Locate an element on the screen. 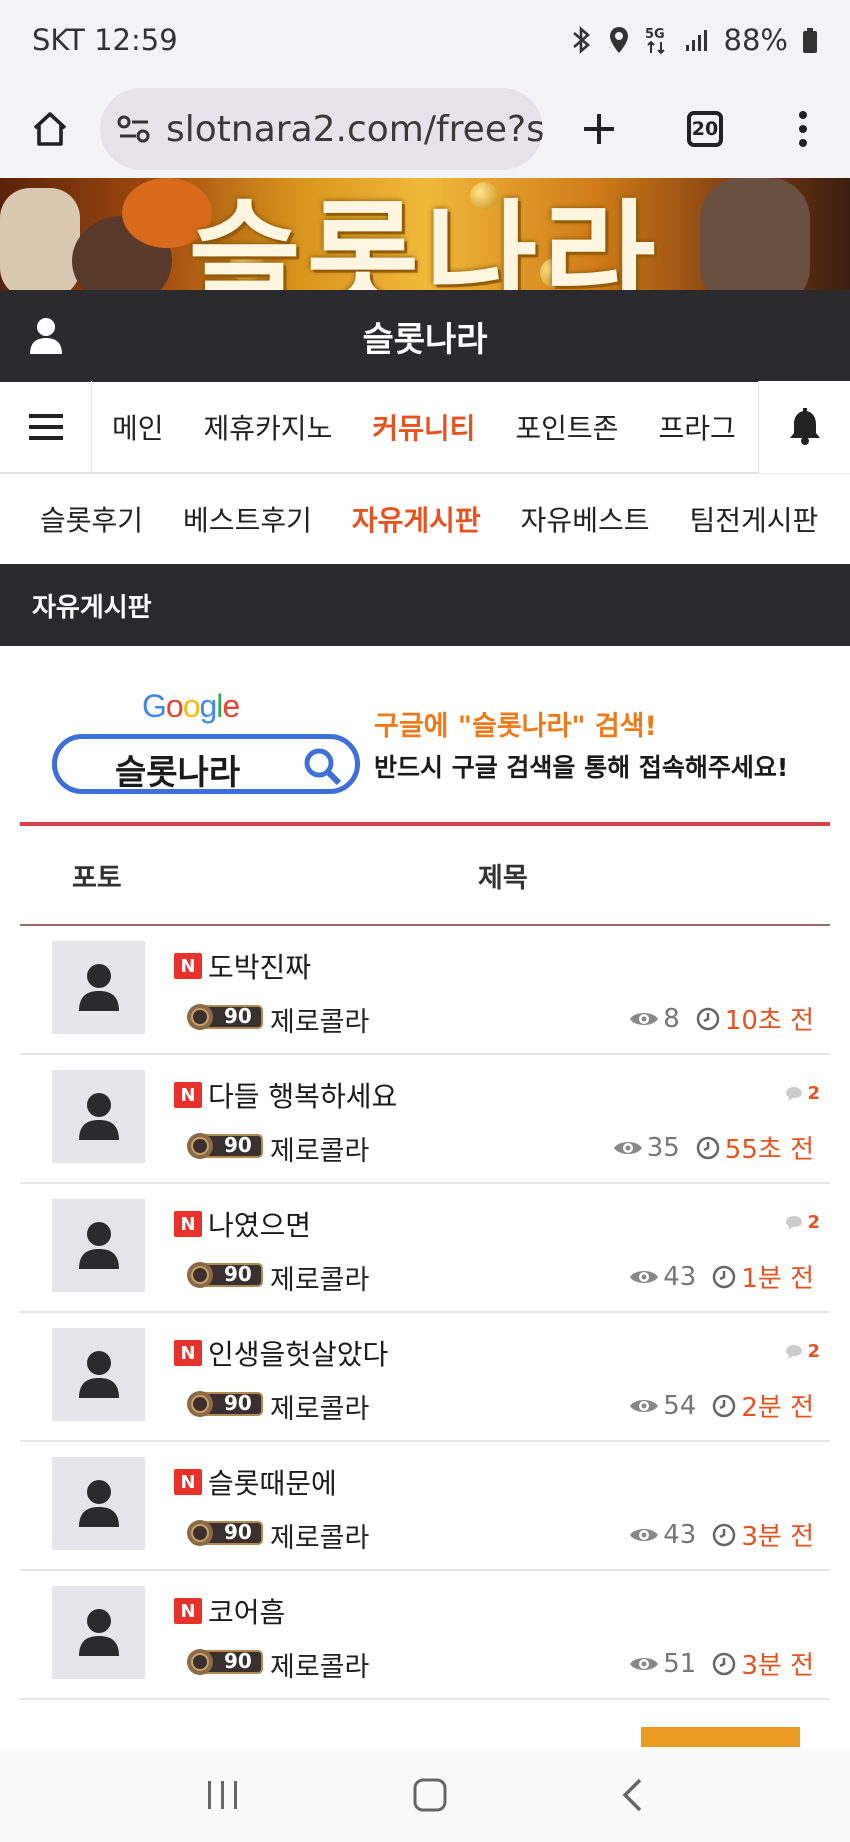 The height and width of the screenshot is (1842, 850). post-time: 1분 전 is located at coordinates (777, 1279).